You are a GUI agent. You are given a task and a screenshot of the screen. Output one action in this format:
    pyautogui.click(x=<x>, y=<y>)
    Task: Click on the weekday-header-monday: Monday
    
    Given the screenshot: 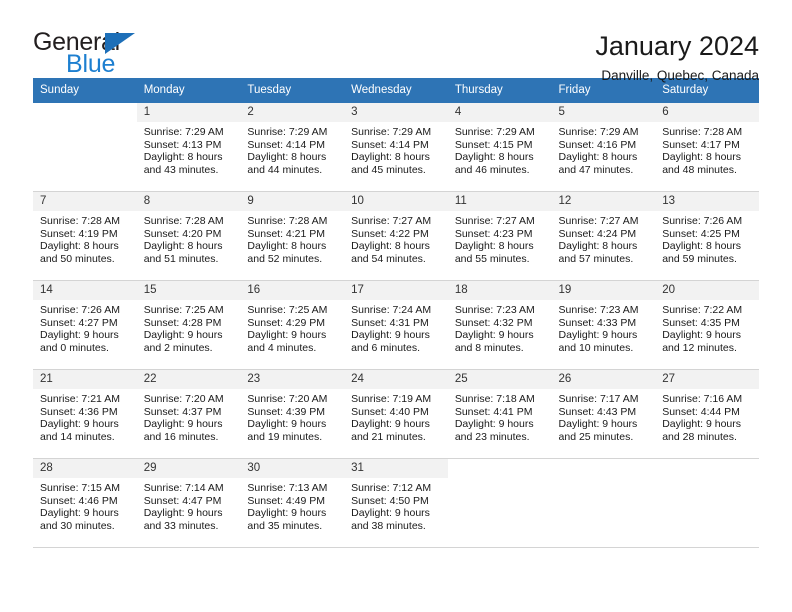 What is the action you would take?
    pyautogui.click(x=188, y=90)
    